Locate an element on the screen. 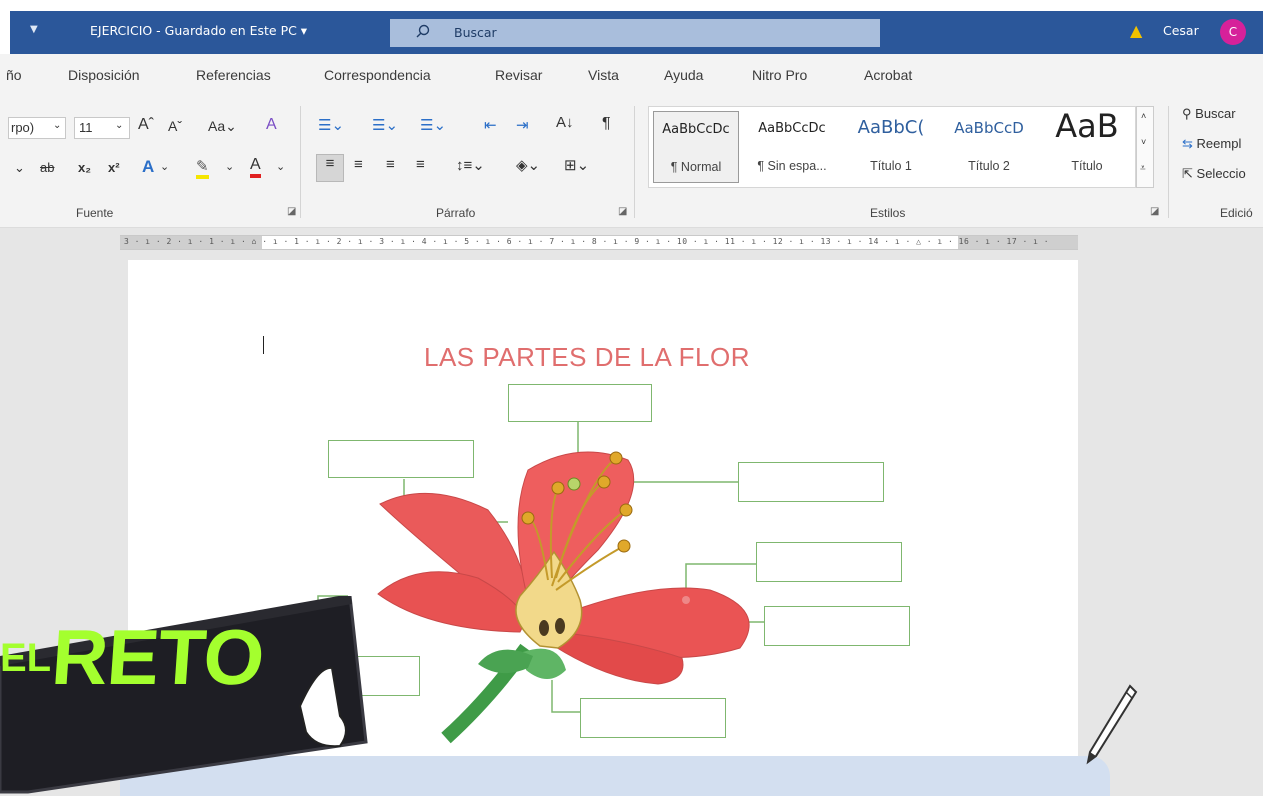 This screenshot has height=796, width=1263. user-name: Cesar is located at coordinates (1181, 30).